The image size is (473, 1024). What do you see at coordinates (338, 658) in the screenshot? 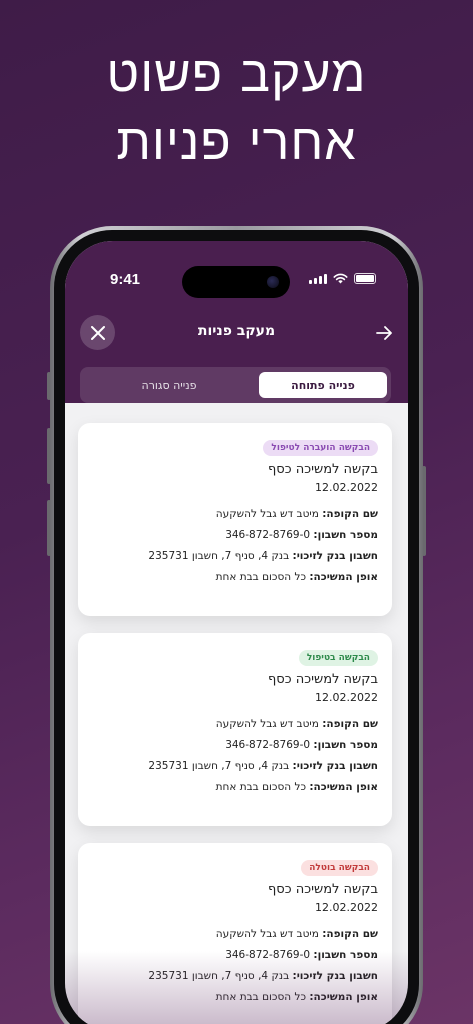
I see `status-badge: הבקשה בטיפול` at bounding box center [338, 658].